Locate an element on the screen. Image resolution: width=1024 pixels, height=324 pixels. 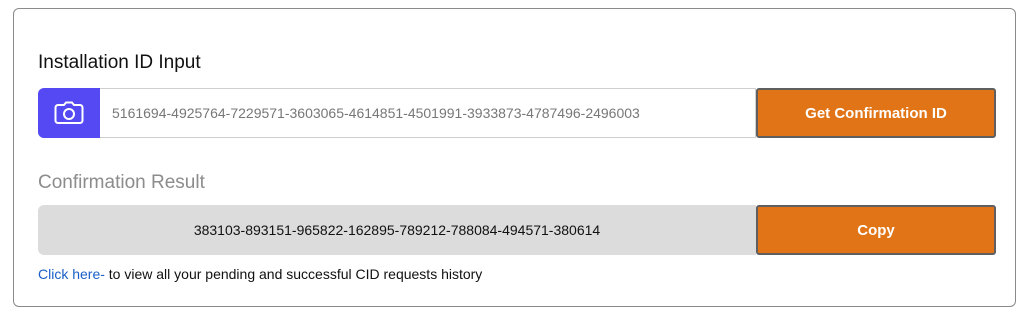
copy-button: Copy is located at coordinates (876, 230).